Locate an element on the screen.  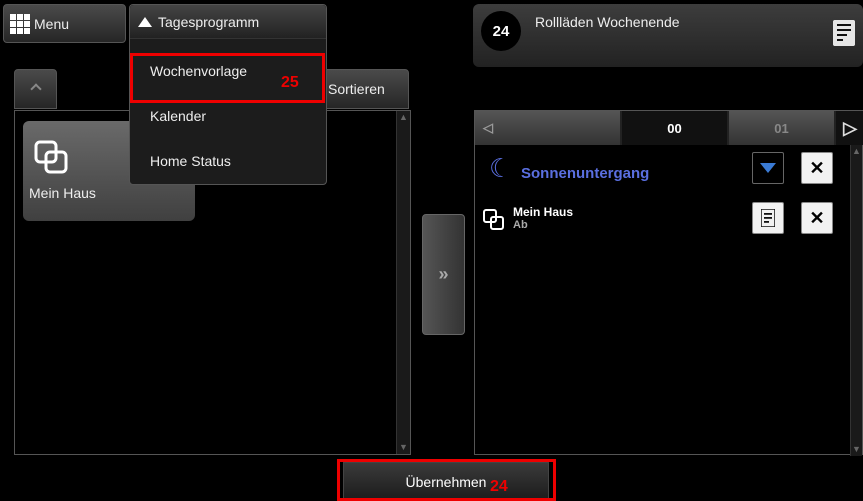
clock-icon: 24 is located at coordinates (501, 31).